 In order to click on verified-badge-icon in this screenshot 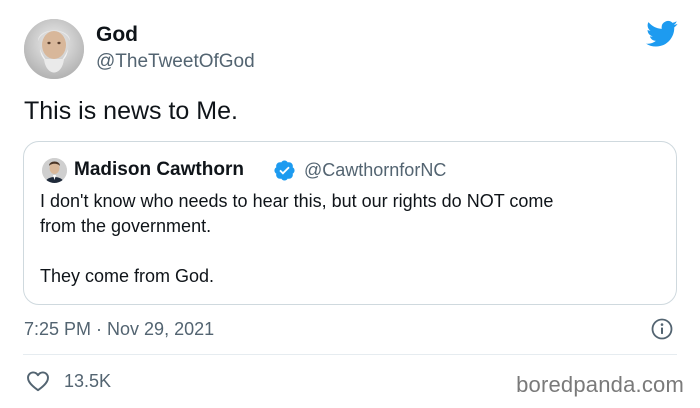, I will do `click(284, 170)`.